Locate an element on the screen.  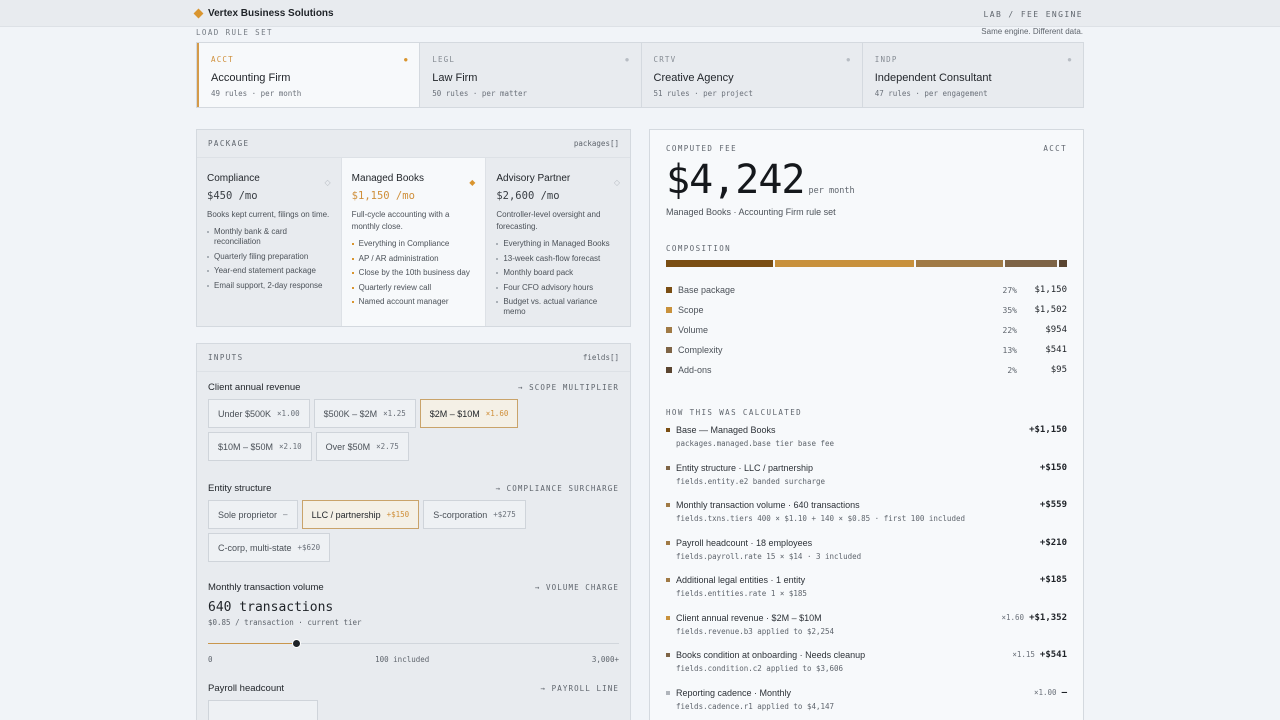
computed-fee-code: ACCT is located at coordinates (1055, 148).